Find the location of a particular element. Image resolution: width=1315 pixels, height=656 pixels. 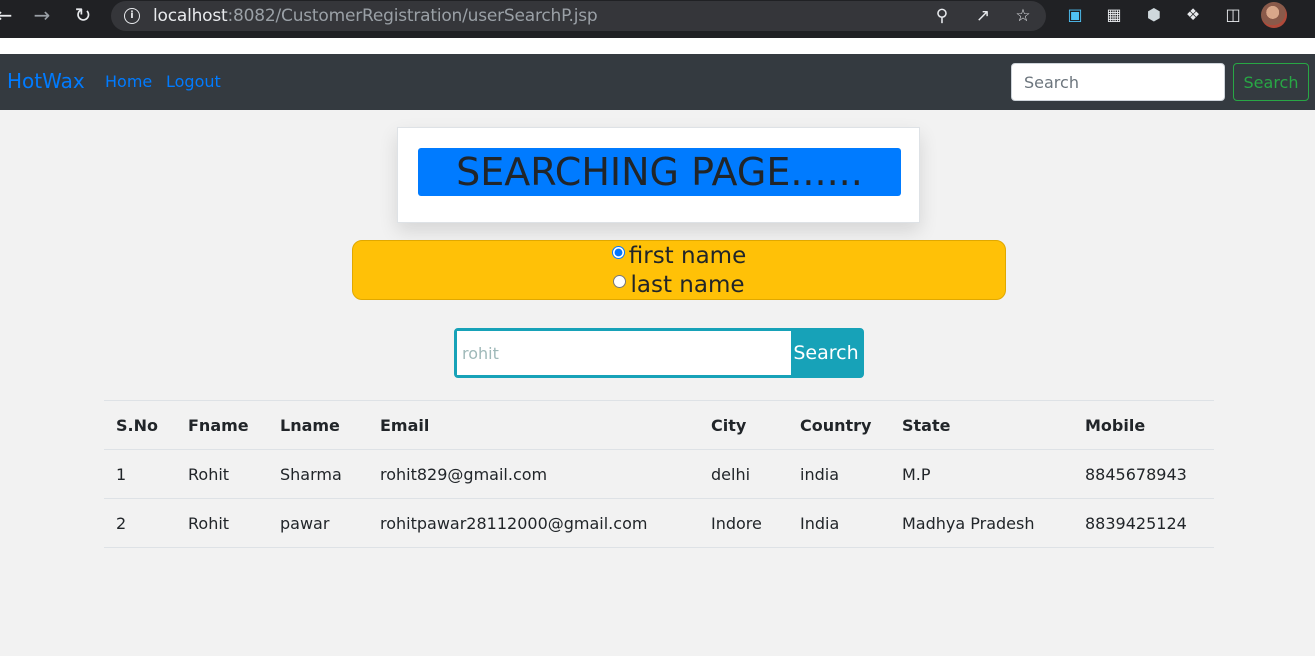

cell-mobile: 8839425124 is located at coordinates (1143, 523).